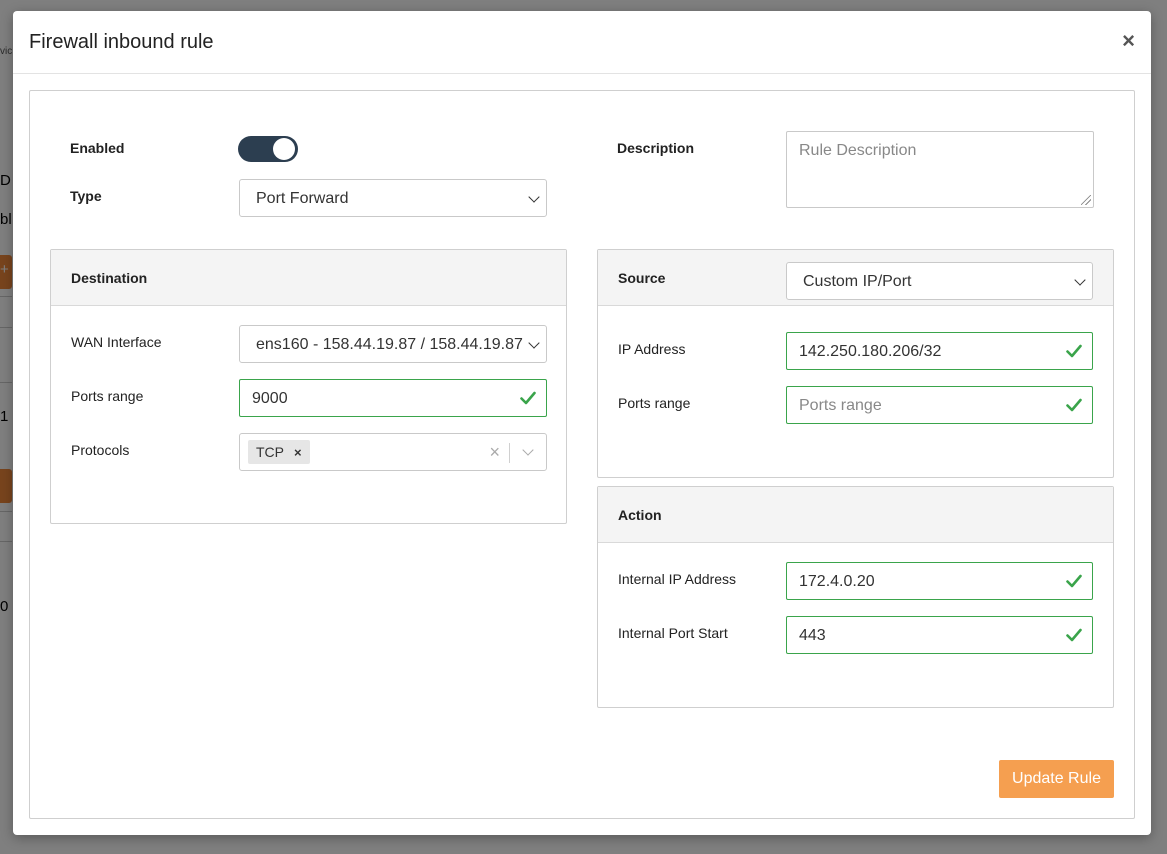  I want to click on wan-interface-label: WAN Interface, so click(116, 342).